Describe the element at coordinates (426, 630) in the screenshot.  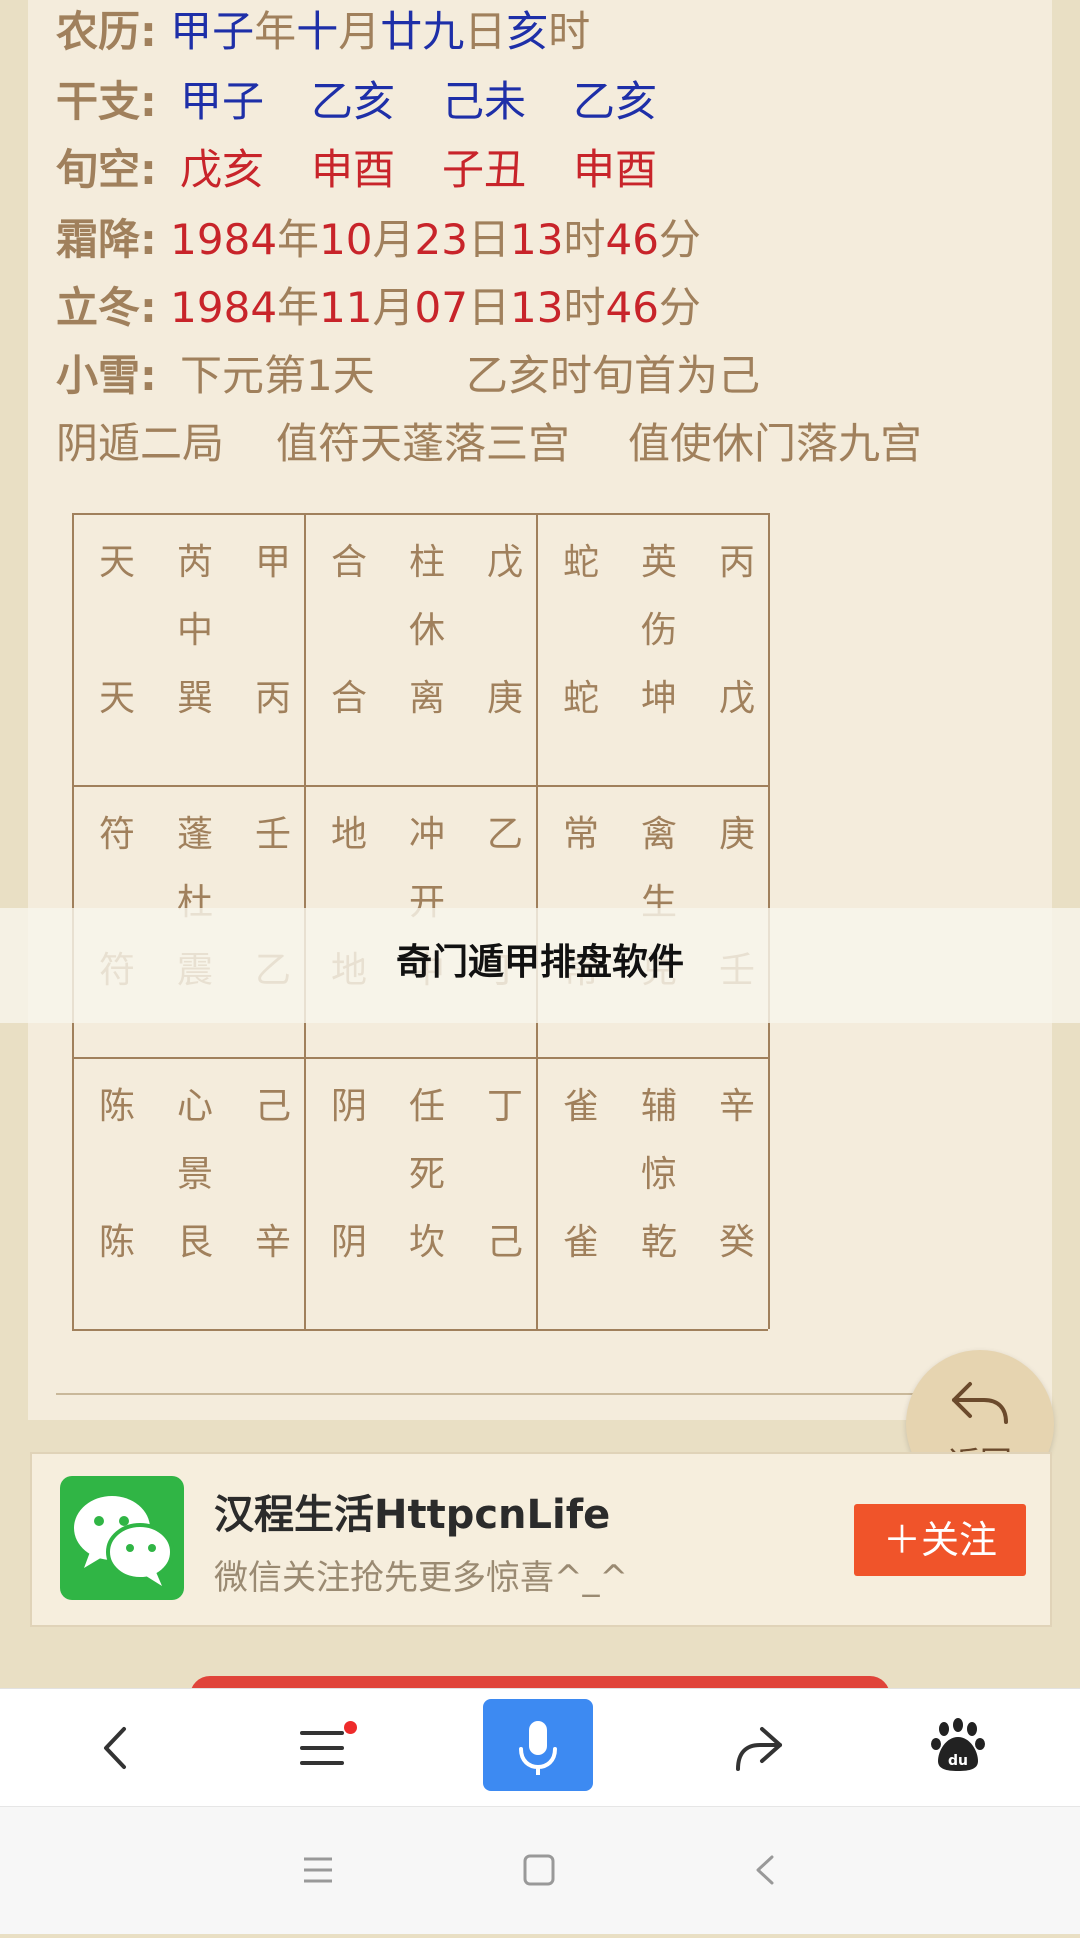
I see `grid-door-char: 休` at that location.